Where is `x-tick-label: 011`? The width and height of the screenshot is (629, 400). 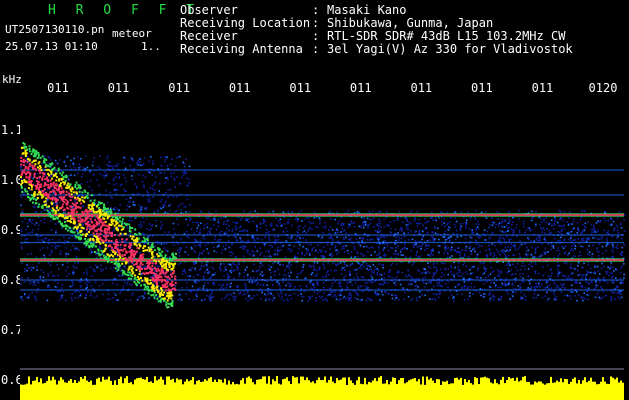
x-tick-label: 011 is located at coordinates (361, 88).